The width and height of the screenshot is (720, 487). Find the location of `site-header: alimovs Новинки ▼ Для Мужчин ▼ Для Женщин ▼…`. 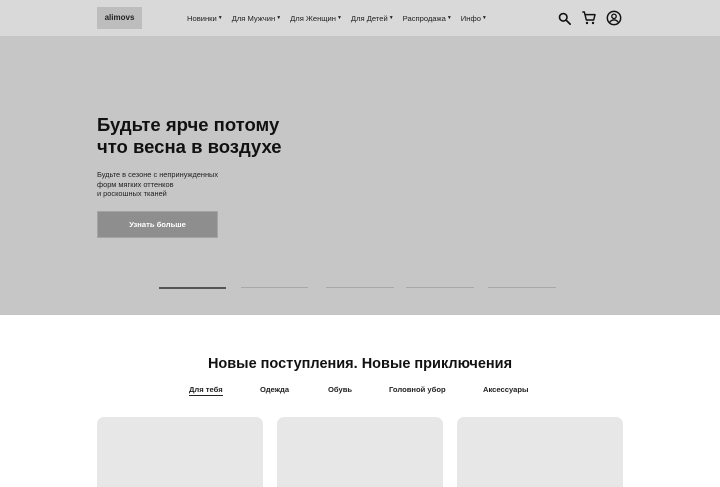

site-header: alimovs Новинки ▼ Для Мужчин ▼ Для Женщин ▼… is located at coordinates (360, 18).